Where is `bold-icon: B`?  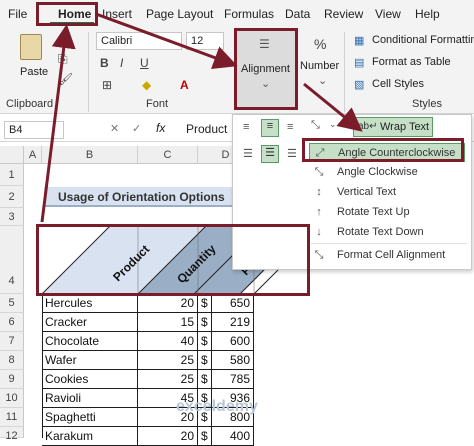 bold-icon: B is located at coordinates (104, 63).